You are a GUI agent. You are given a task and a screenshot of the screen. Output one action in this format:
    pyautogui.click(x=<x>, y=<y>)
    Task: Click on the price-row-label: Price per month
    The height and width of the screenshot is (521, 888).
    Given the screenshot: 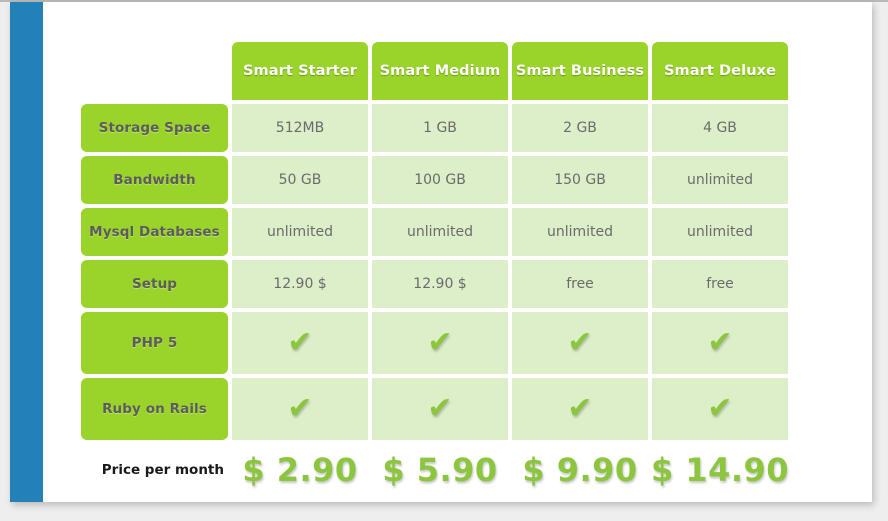 What is the action you would take?
    pyautogui.click(x=162, y=470)
    